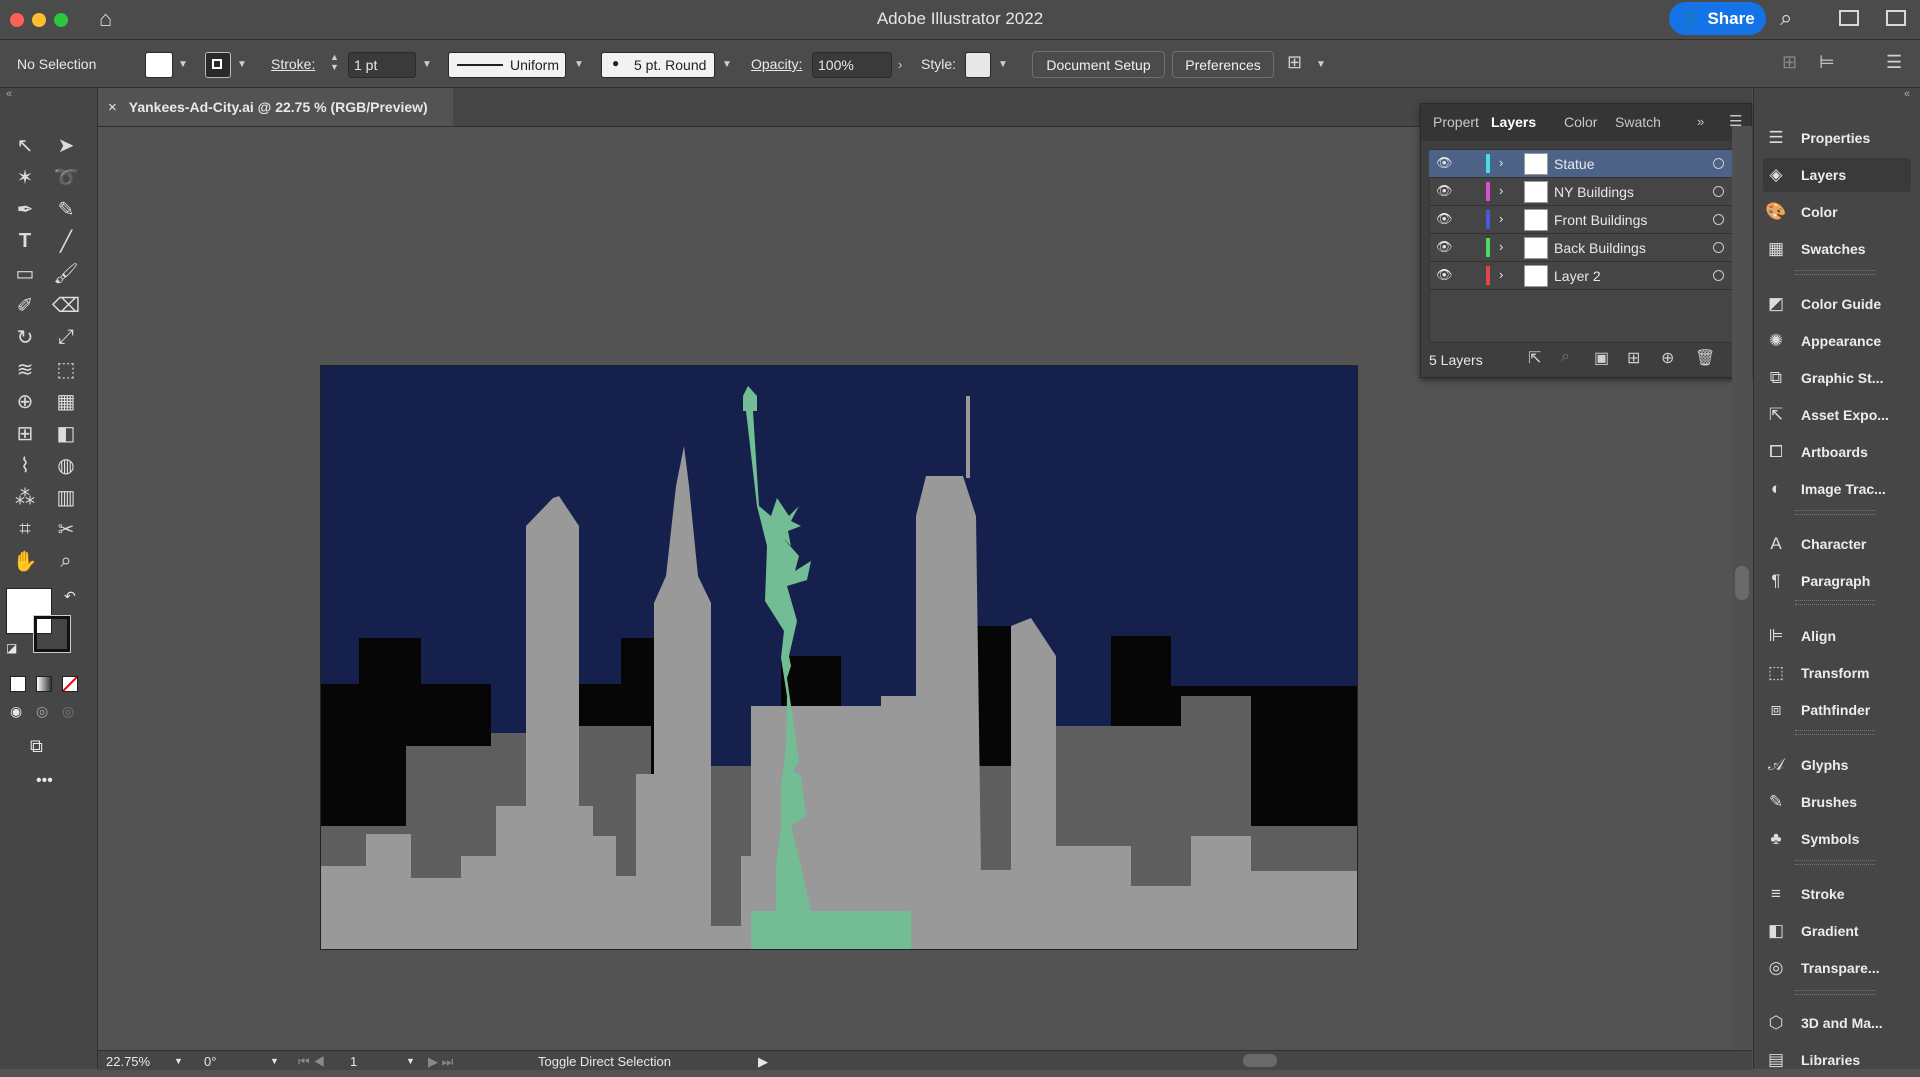 This screenshot has width=1920, height=1077. What do you see at coordinates (658, 65) in the screenshot?
I see `brush-definition-select: ● 5 pt. Round` at bounding box center [658, 65].